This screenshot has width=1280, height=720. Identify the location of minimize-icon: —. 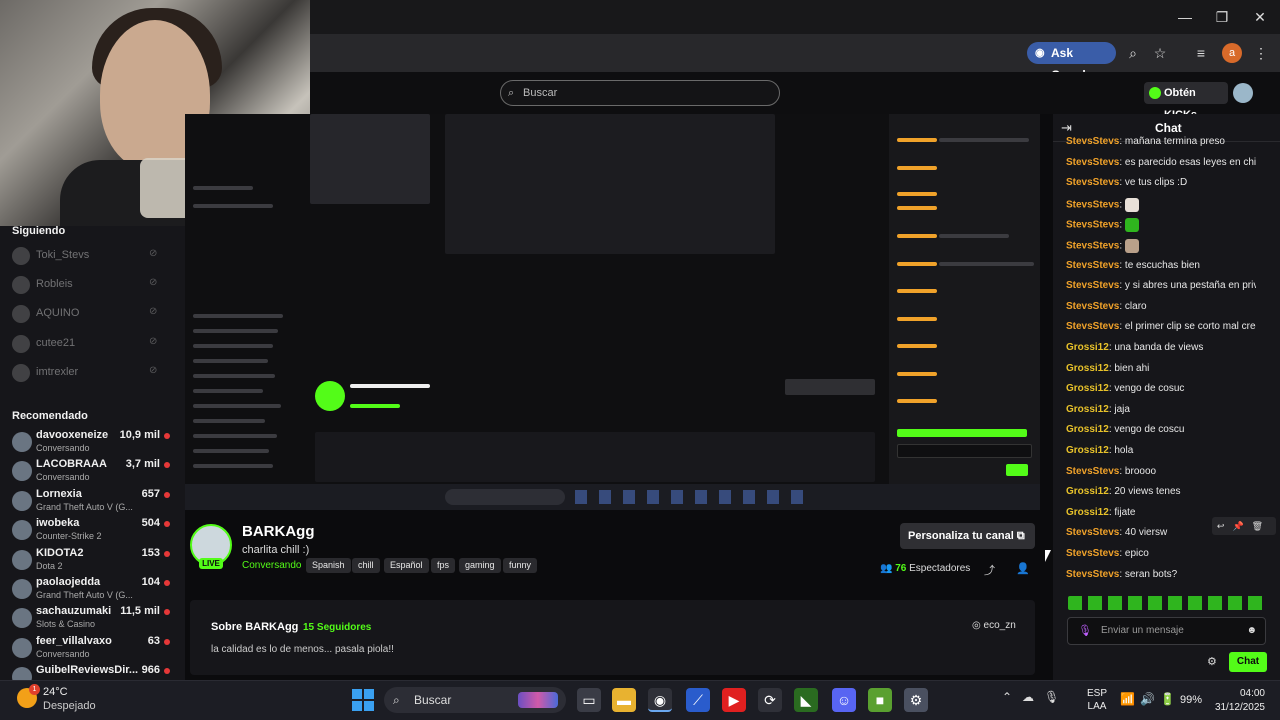
(1185, 17).